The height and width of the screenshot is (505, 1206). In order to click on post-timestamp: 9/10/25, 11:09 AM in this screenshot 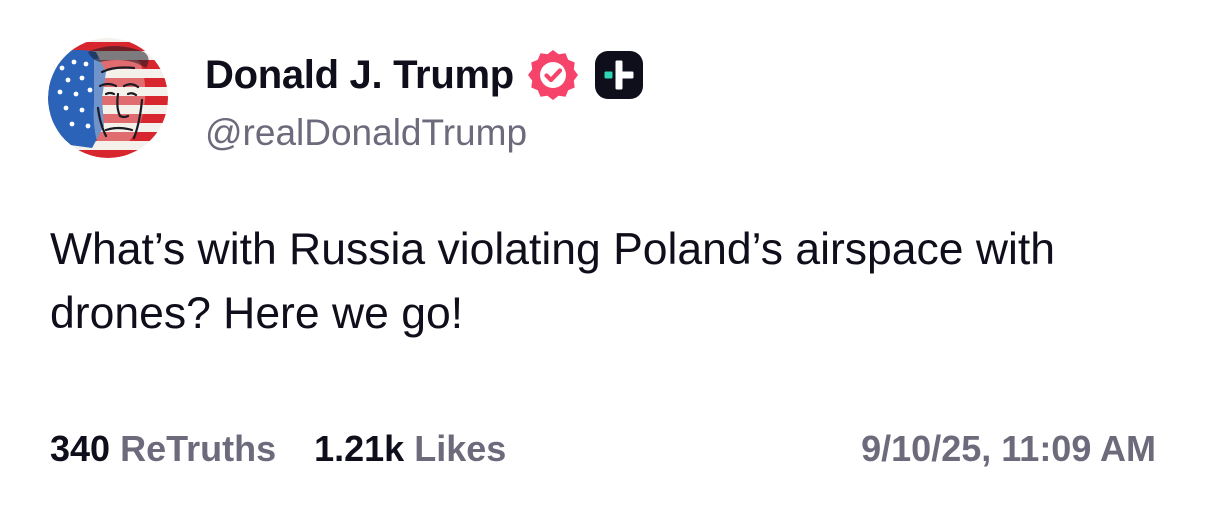, I will do `click(1008, 449)`.